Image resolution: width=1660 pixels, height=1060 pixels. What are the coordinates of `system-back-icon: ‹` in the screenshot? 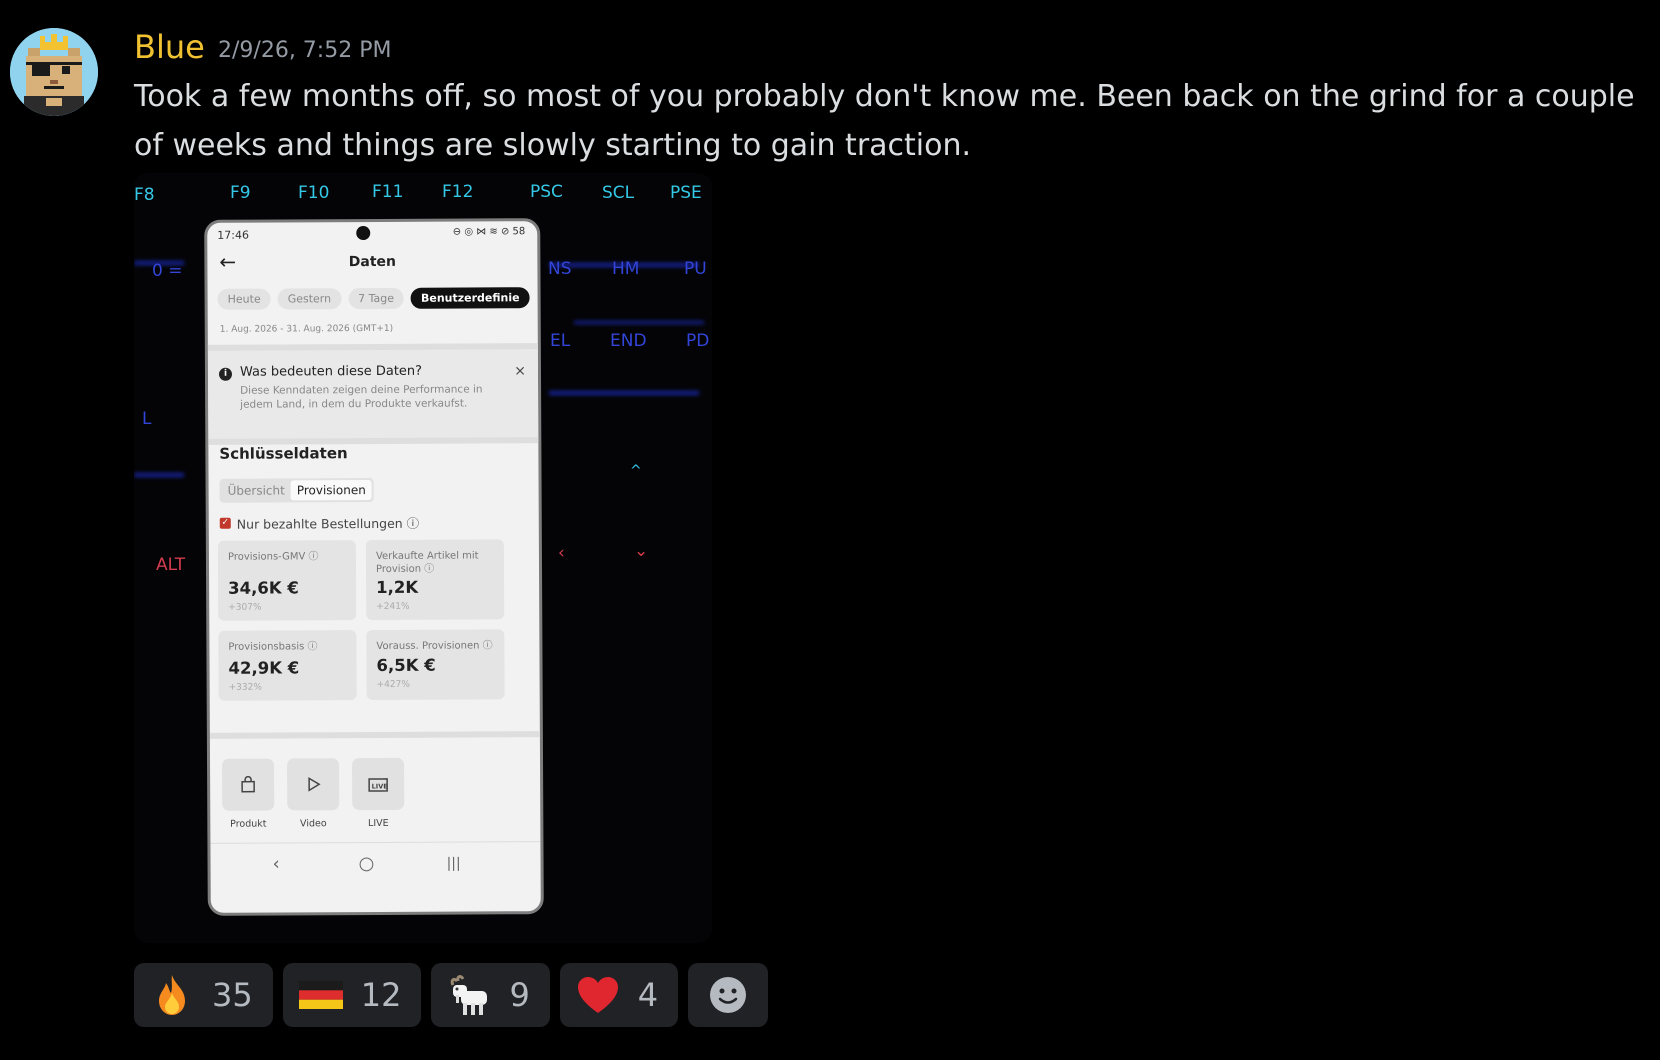 It's located at (276, 864).